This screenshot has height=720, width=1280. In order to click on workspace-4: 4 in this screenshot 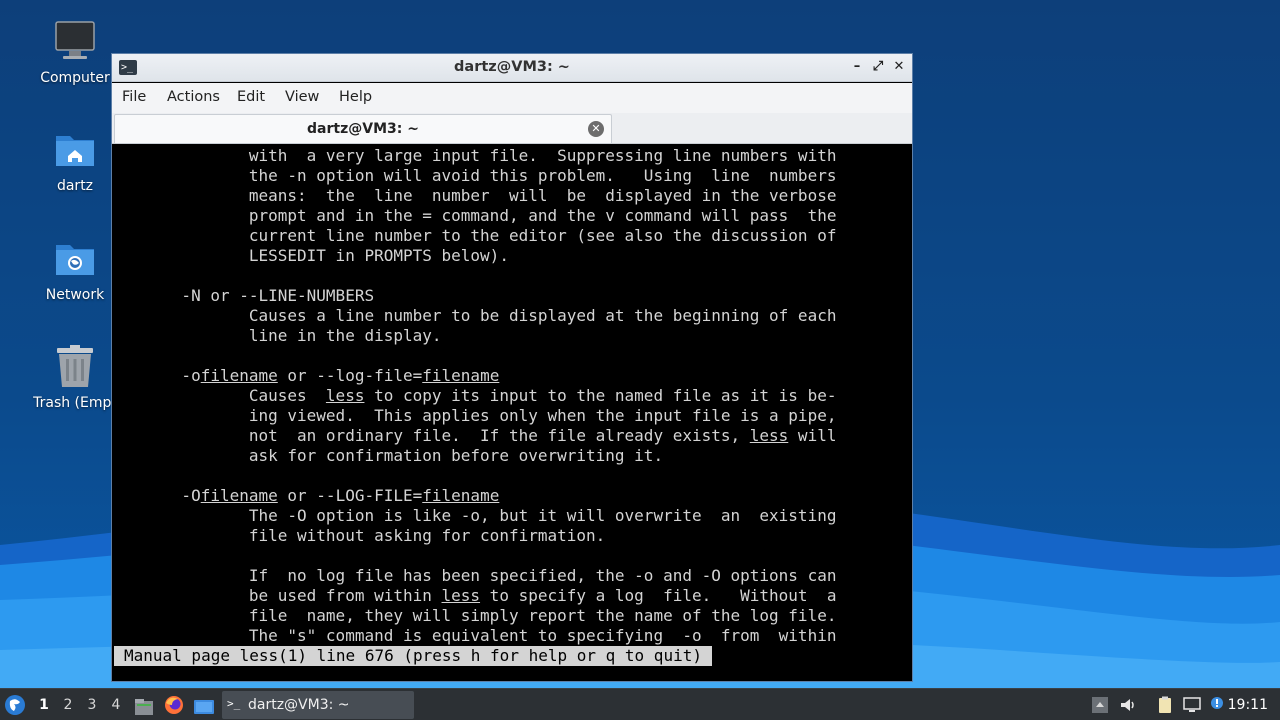, I will do `click(116, 704)`.